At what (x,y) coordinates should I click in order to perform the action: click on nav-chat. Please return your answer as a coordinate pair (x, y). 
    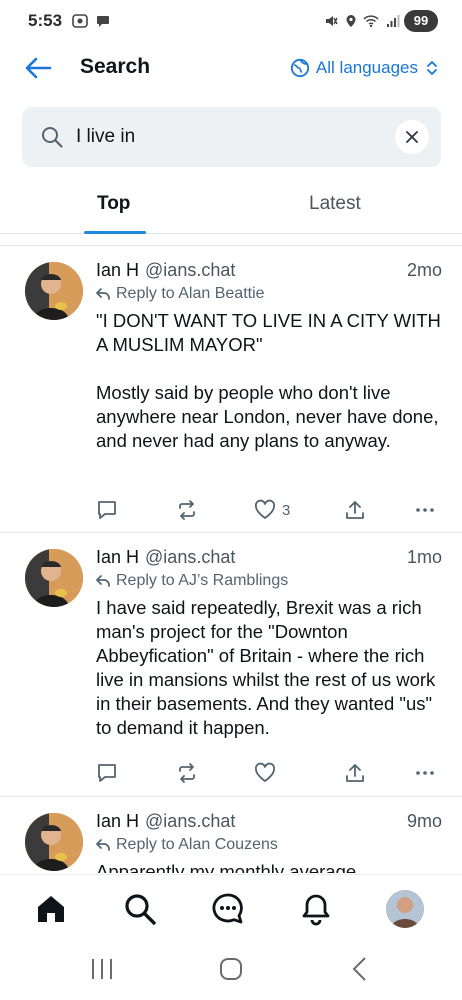
    Looking at the image, I should click on (228, 909).